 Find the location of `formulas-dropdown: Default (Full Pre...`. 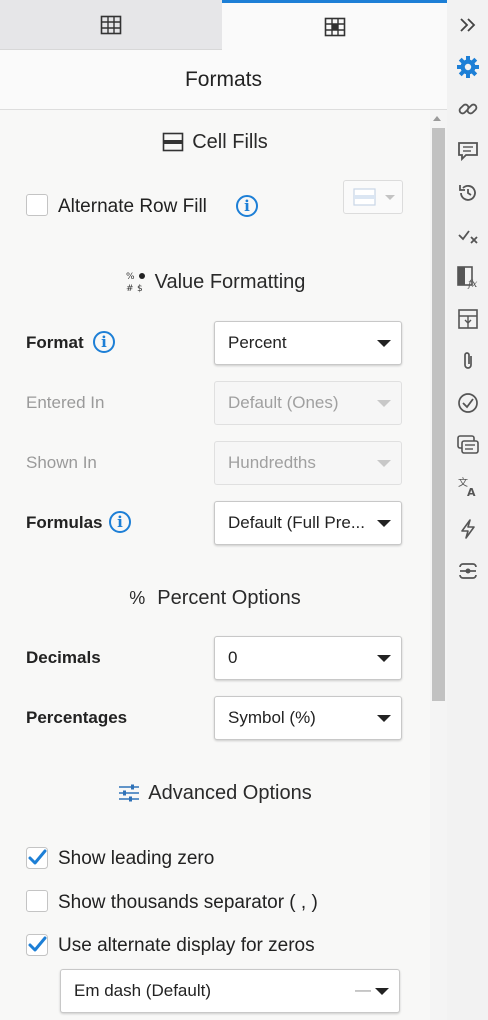

formulas-dropdown: Default (Full Pre... is located at coordinates (308, 523).